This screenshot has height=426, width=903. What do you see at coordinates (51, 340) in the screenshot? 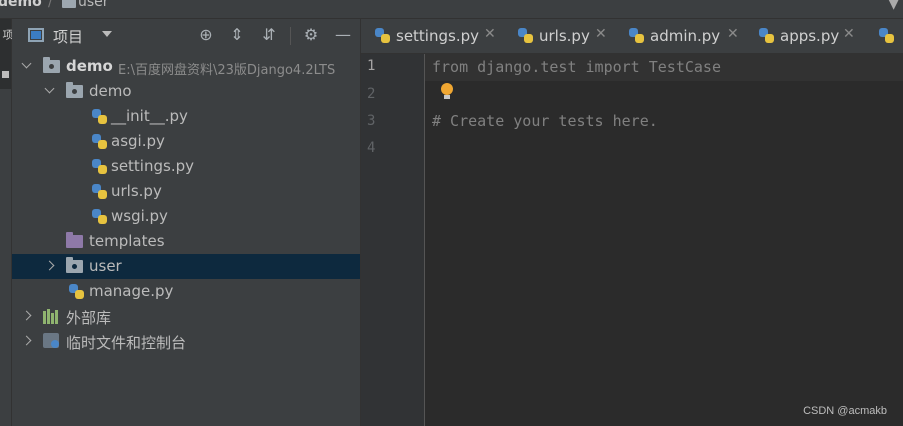
I see `scratches-console-icon` at bounding box center [51, 340].